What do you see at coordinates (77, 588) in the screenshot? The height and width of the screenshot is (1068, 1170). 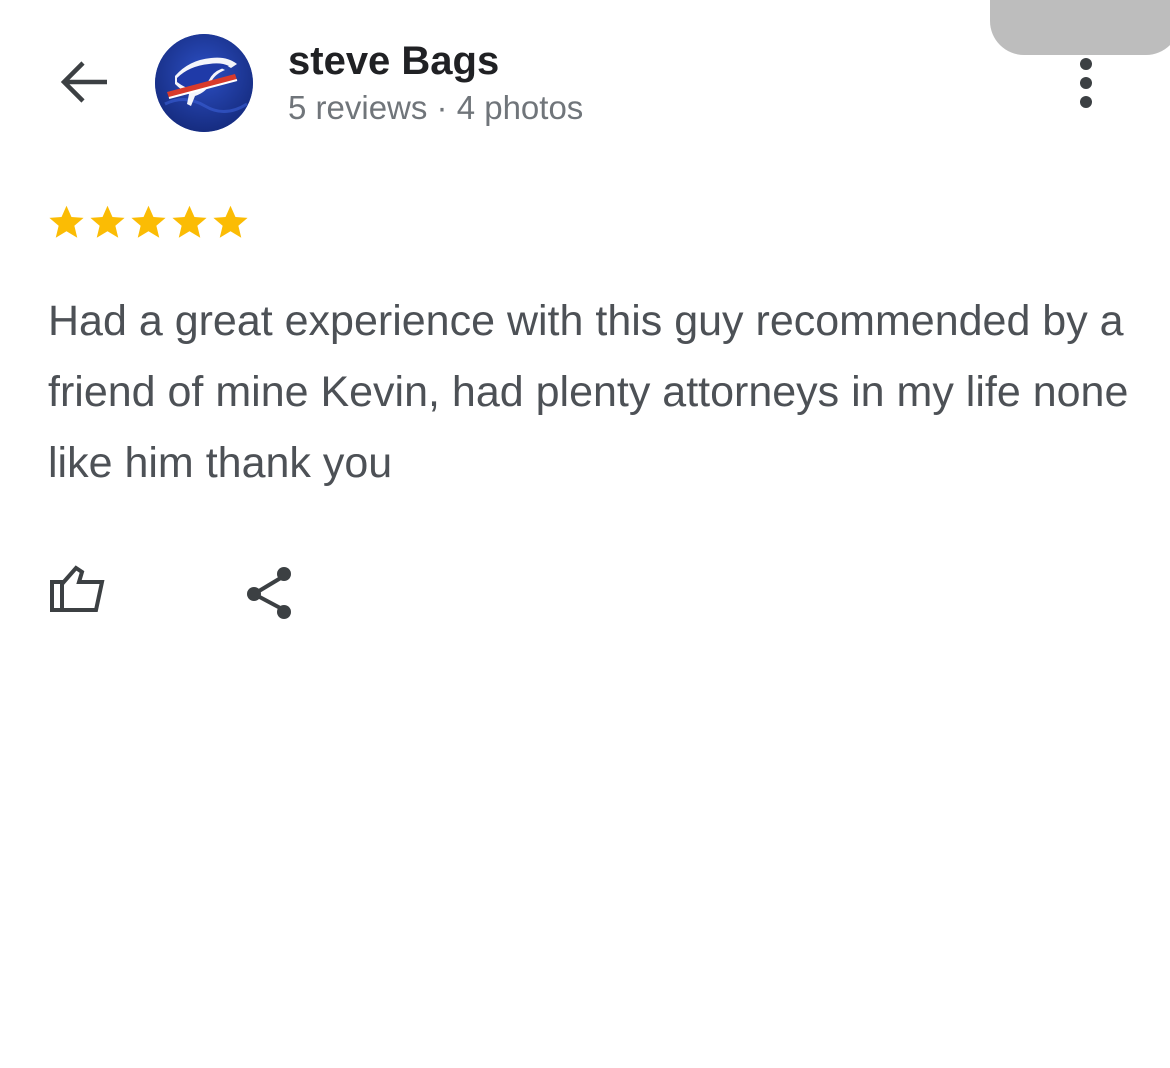 I see `thumbs-up-icon` at bounding box center [77, 588].